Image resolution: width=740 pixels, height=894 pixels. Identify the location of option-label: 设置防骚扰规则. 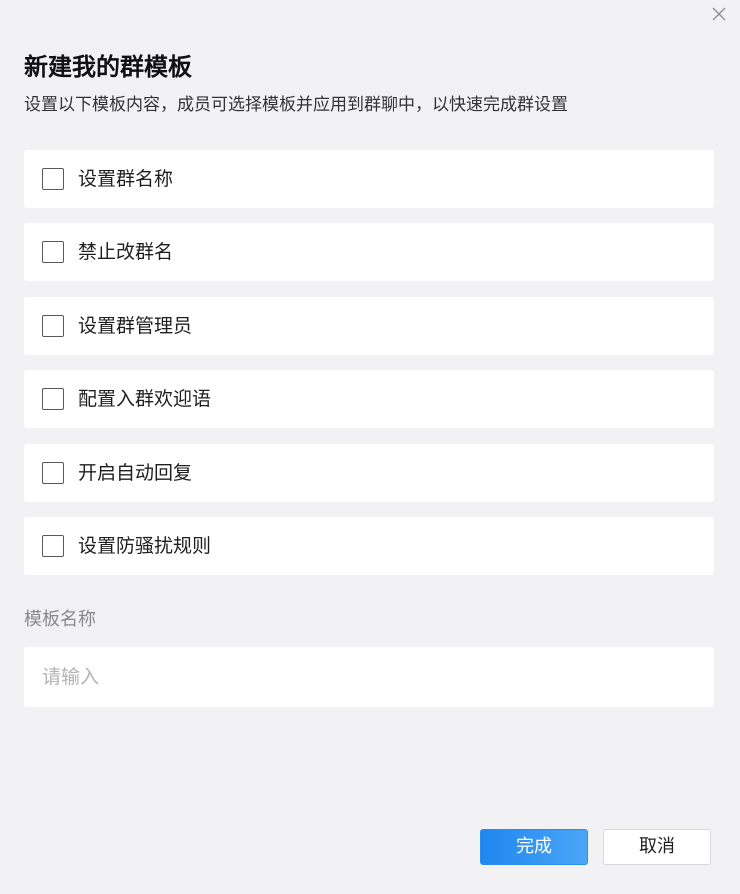
(145, 545).